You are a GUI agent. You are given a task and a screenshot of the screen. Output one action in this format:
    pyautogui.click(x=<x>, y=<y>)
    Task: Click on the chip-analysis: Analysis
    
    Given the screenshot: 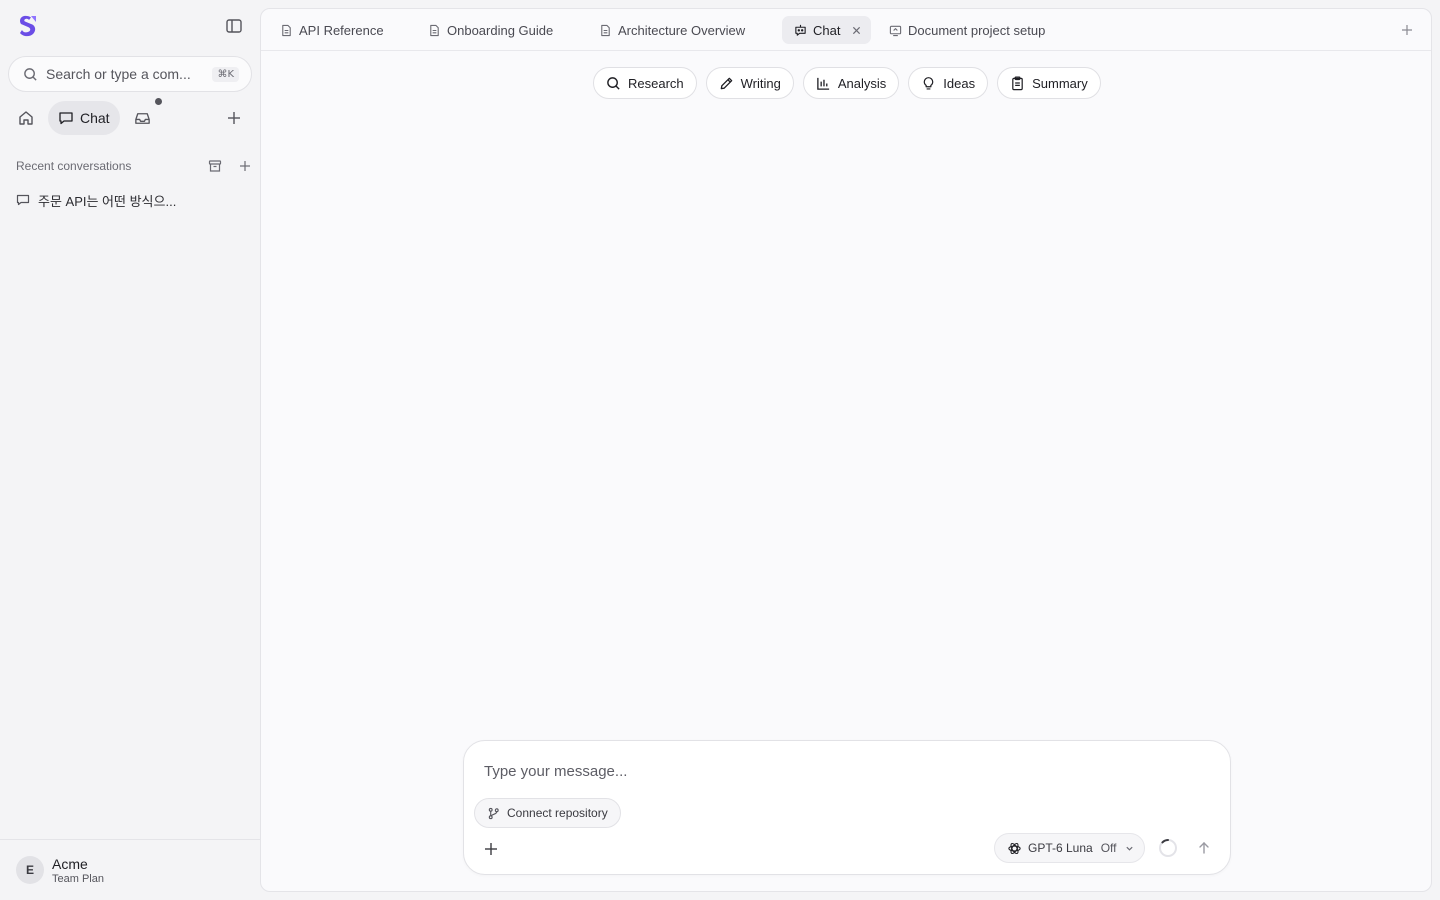 What is the action you would take?
    pyautogui.click(x=851, y=83)
    